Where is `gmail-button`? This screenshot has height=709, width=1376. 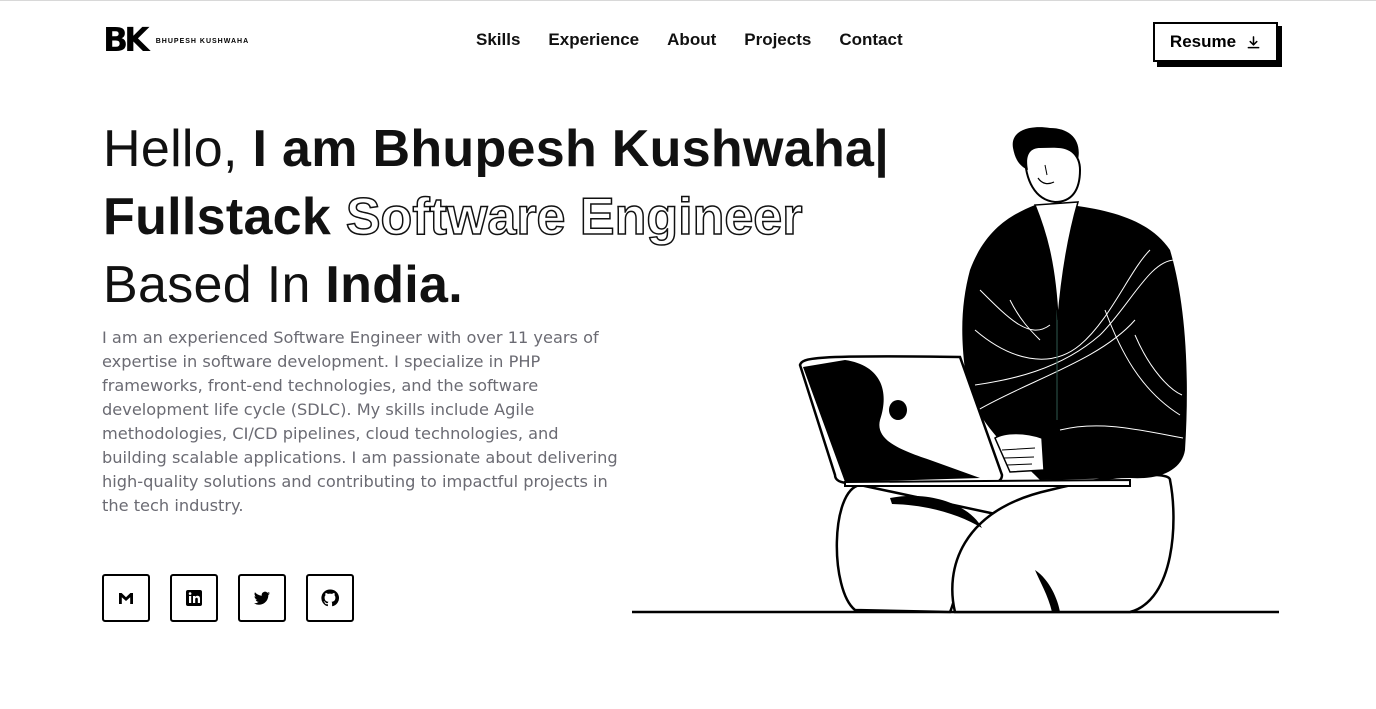
gmail-button is located at coordinates (126, 598).